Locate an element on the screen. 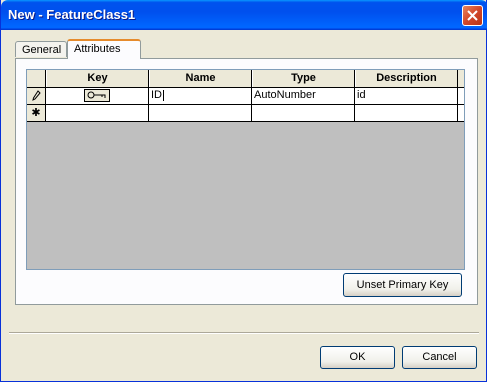  window-title: New - FeatureClass1 is located at coordinates (72, 14).